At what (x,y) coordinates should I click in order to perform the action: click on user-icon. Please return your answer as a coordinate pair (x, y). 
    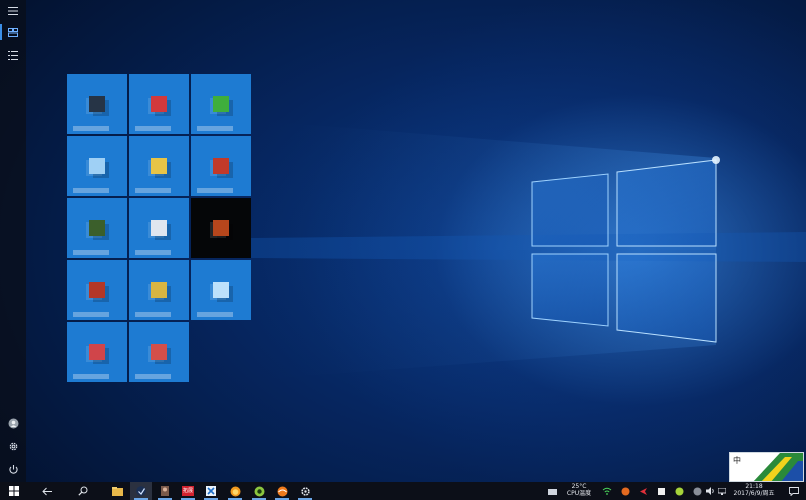
    Looking at the image, I should click on (13, 423).